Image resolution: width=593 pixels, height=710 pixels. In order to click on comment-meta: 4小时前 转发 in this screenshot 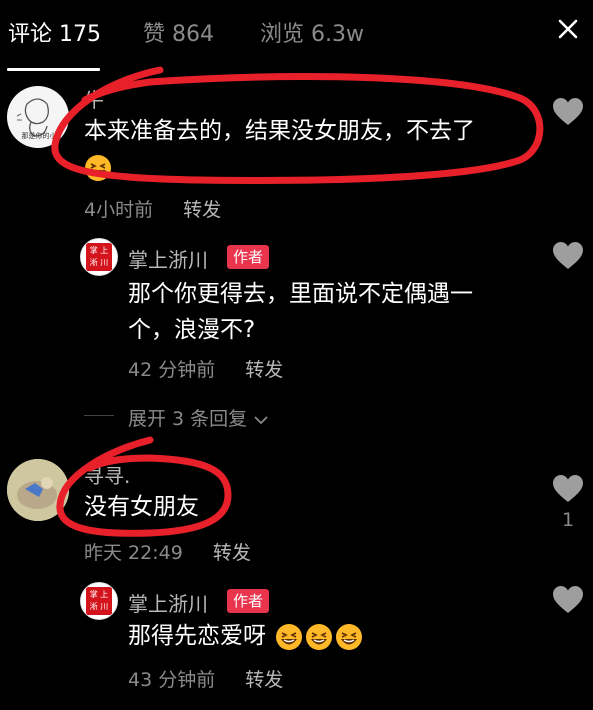, I will do `click(152, 208)`.